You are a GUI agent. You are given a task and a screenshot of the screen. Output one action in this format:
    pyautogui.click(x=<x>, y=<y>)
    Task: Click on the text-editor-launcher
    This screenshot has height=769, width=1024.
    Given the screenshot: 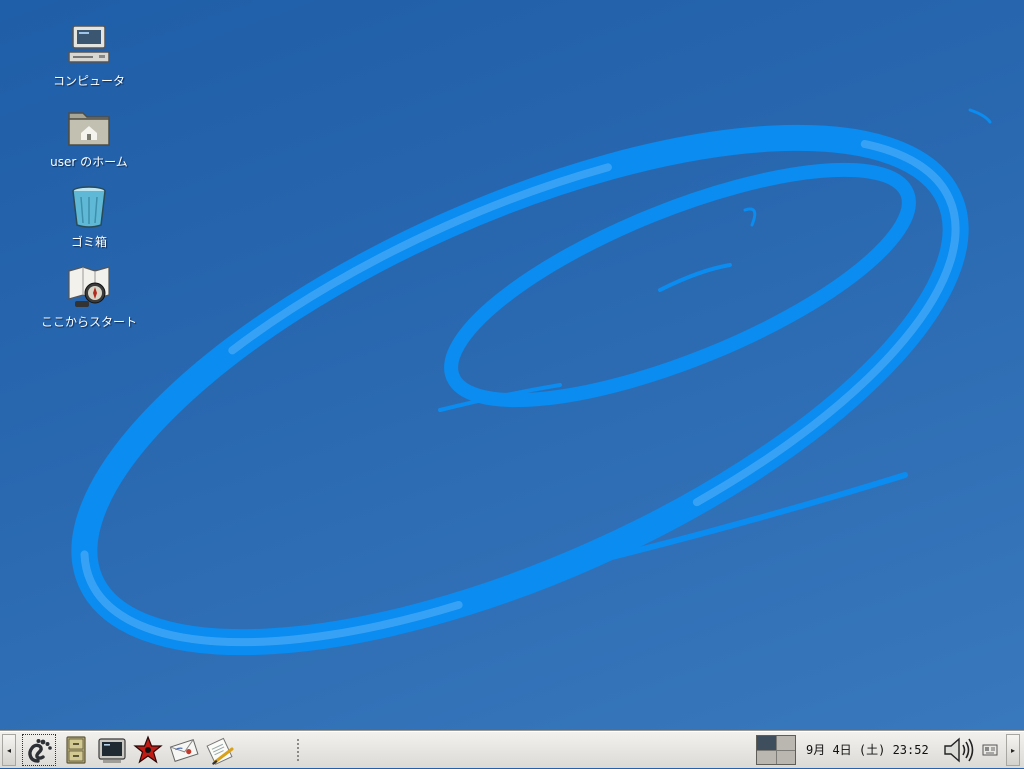 What is the action you would take?
    pyautogui.click(x=220, y=750)
    